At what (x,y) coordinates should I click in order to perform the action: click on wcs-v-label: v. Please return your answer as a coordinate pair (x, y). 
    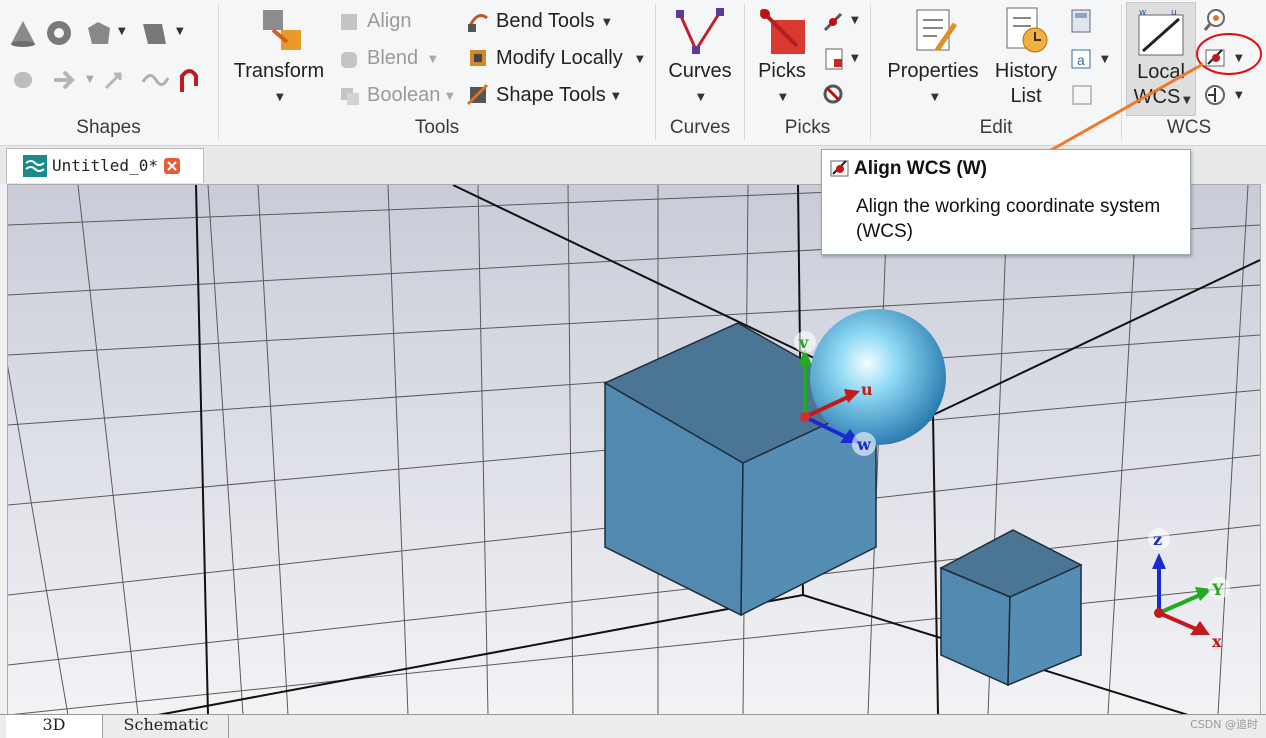
    Looking at the image, I should click on (803, 342).